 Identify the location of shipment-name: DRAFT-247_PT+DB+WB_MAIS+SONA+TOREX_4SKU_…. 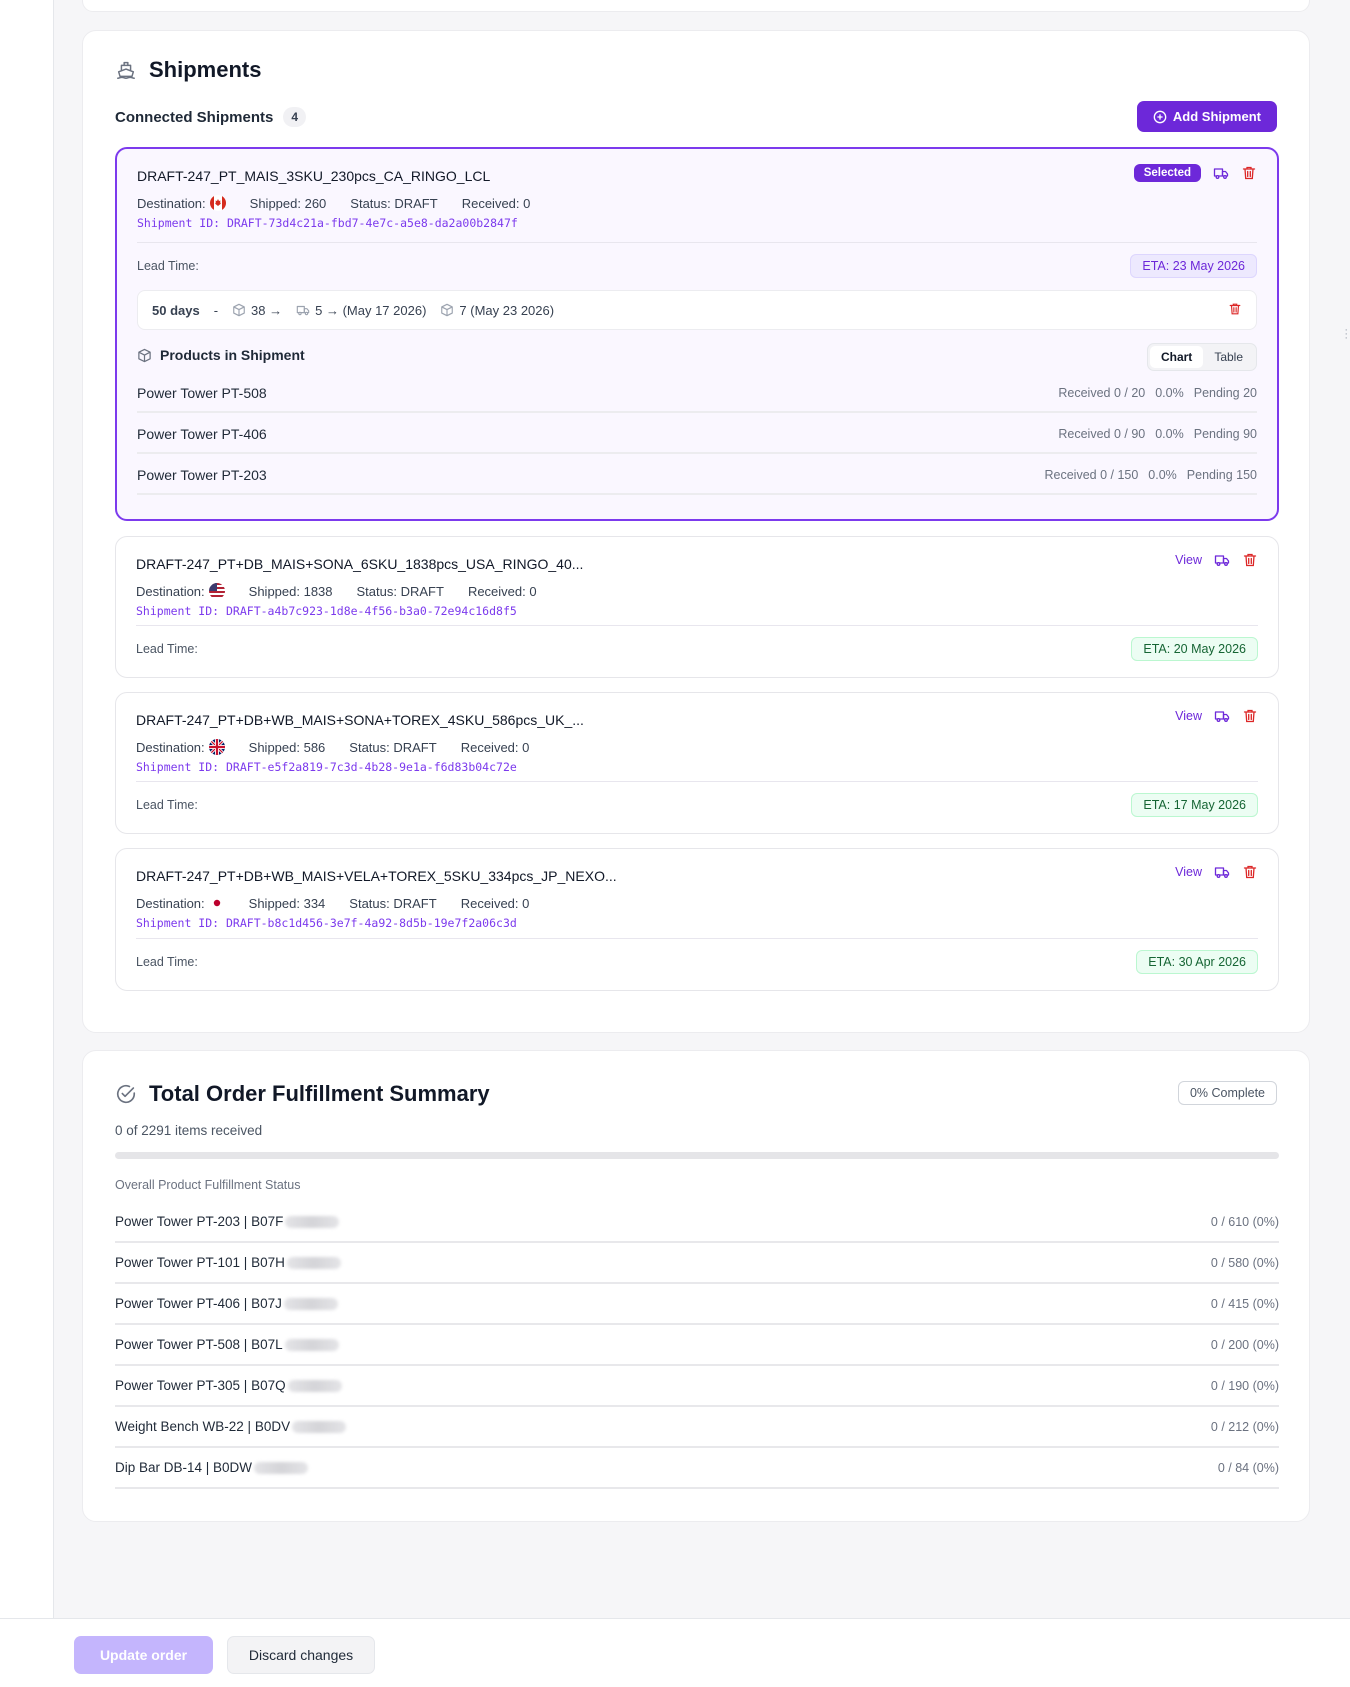
(360, 720).